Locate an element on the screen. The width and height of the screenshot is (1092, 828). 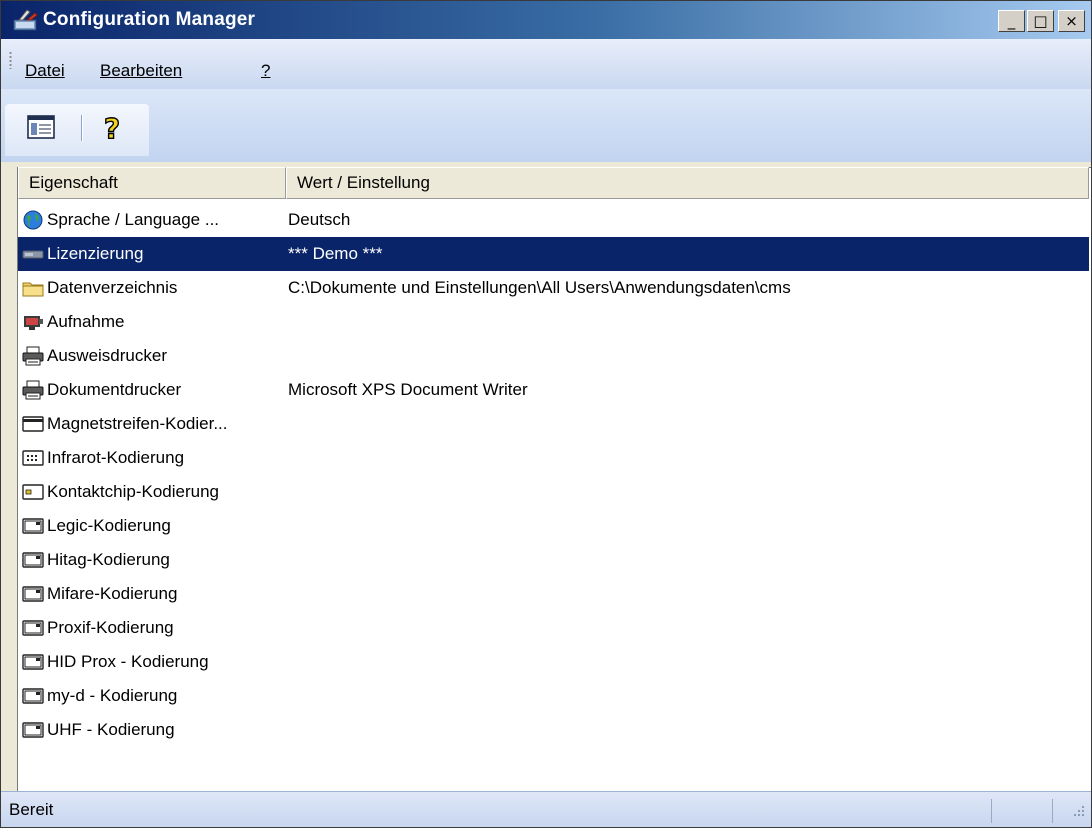
close-button: × is located at coordinates (1071, 21).